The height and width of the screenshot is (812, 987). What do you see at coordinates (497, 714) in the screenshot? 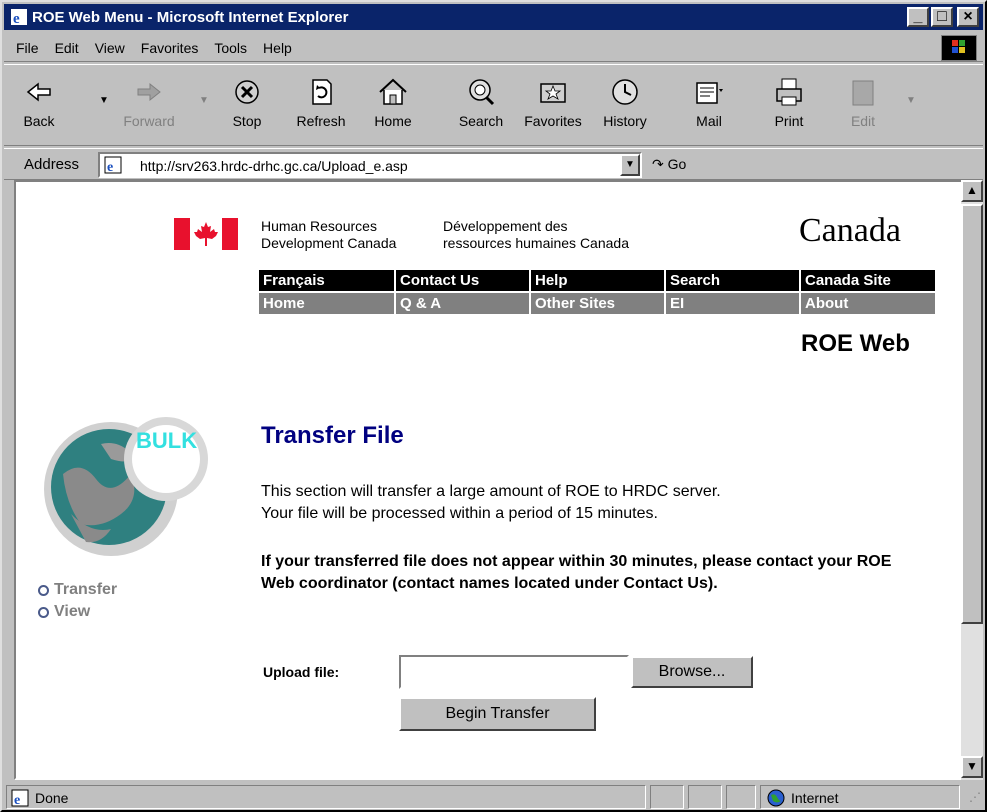
I see `begin-transfer-button: Begin Transfer` at bounding box center [497, 714].